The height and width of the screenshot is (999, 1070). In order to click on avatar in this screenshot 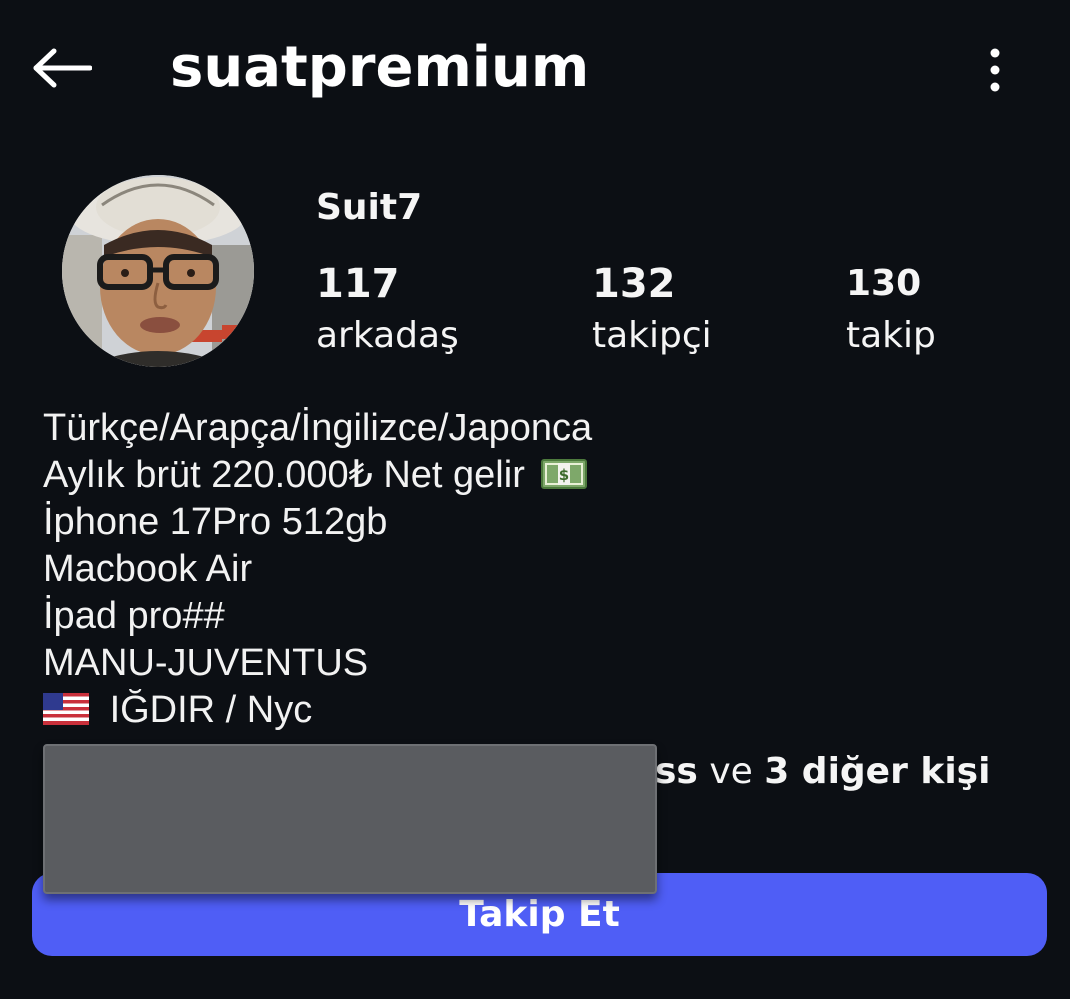, I will do `click(158, 271)`.